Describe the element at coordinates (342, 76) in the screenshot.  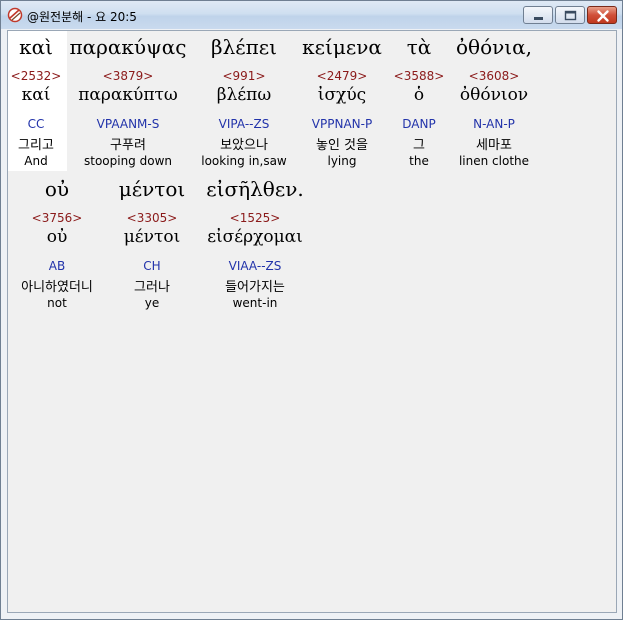
I see `strongs-number: <2479>` at that location.